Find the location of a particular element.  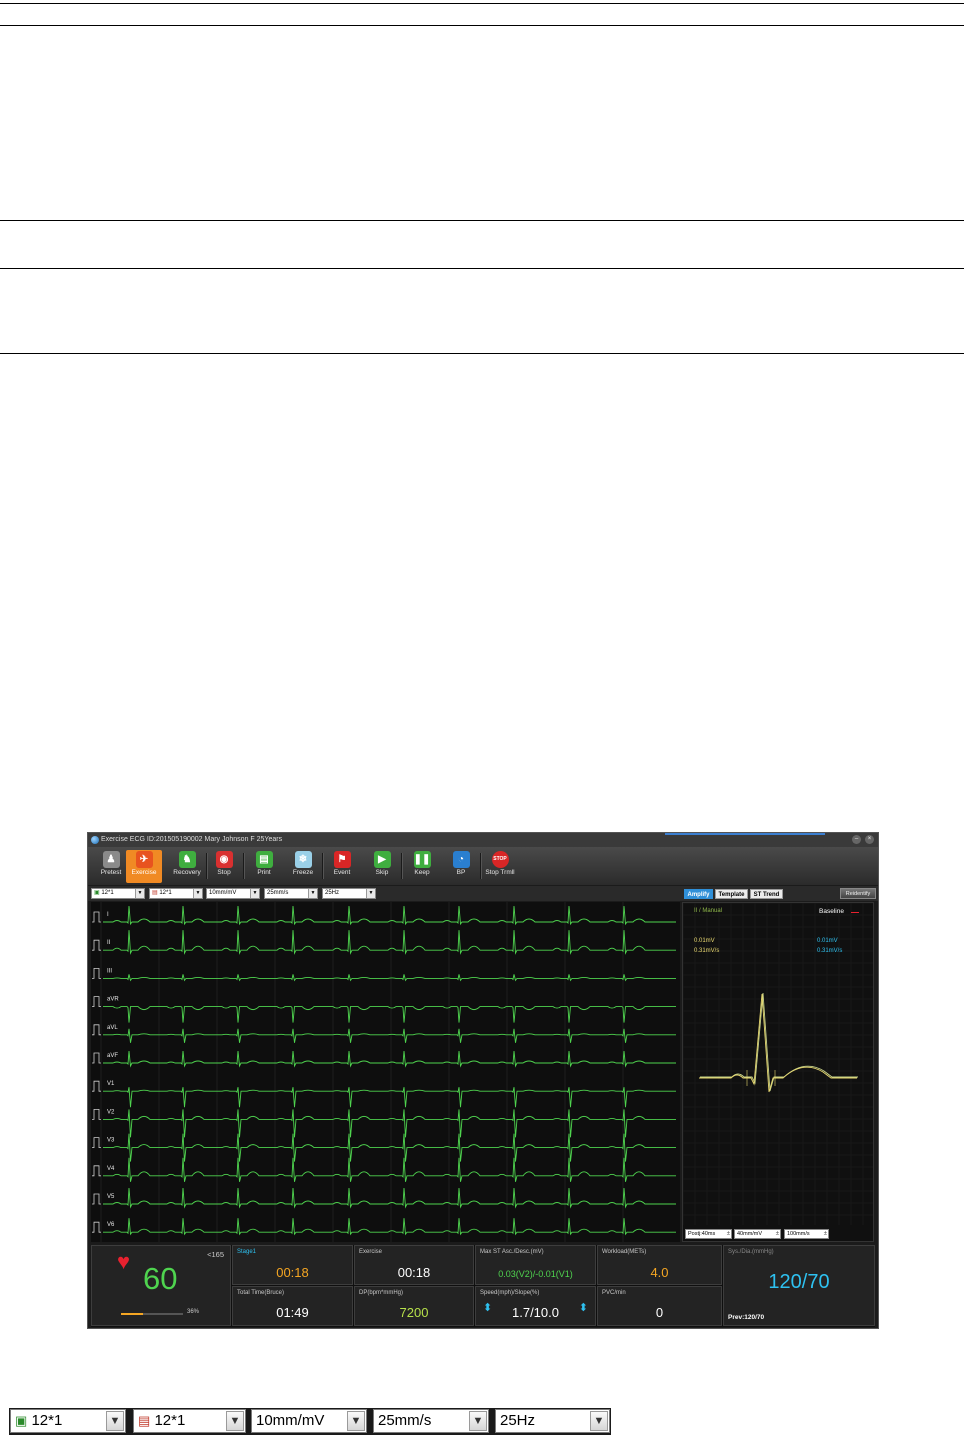

print-layout-select: ▤ 12*1 ▼ is located at coordinates (176, 893).